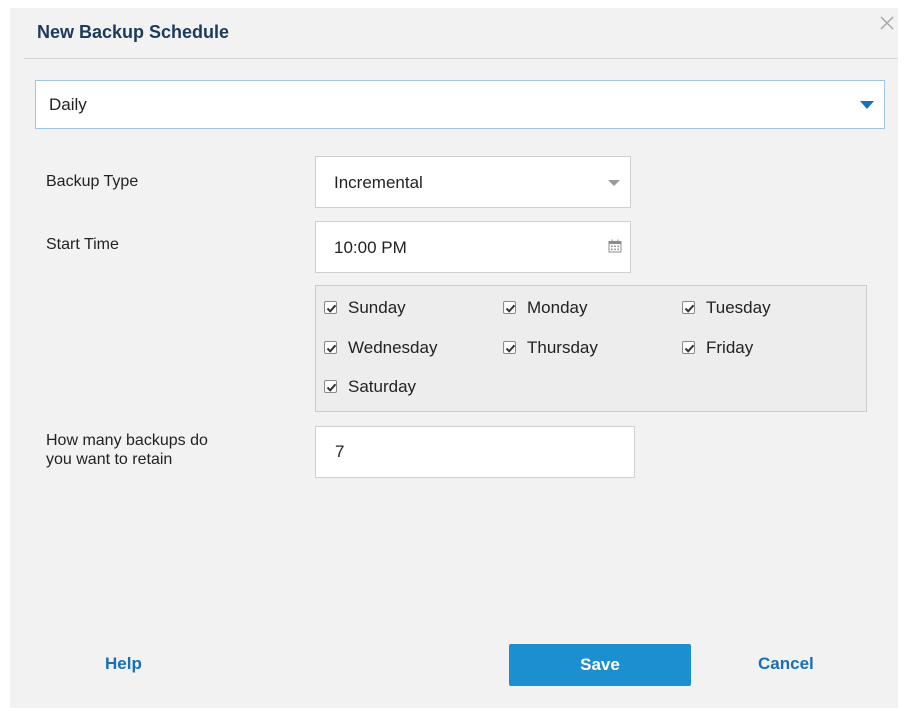 This screenshot has width=910, height=711. Describe the element at coordinates (393, 347) in the screenshot. I see `day-label: Wednesday` at that location.